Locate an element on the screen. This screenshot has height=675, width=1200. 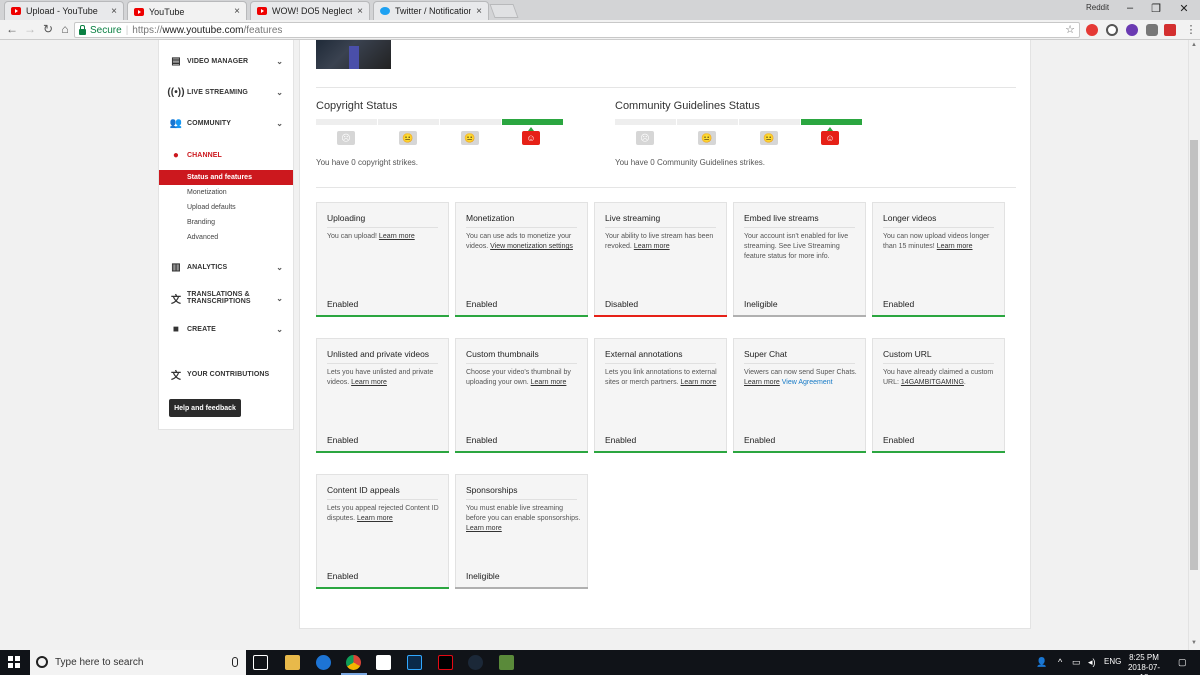
forward-icon: → is located at coordinates (30, 29).